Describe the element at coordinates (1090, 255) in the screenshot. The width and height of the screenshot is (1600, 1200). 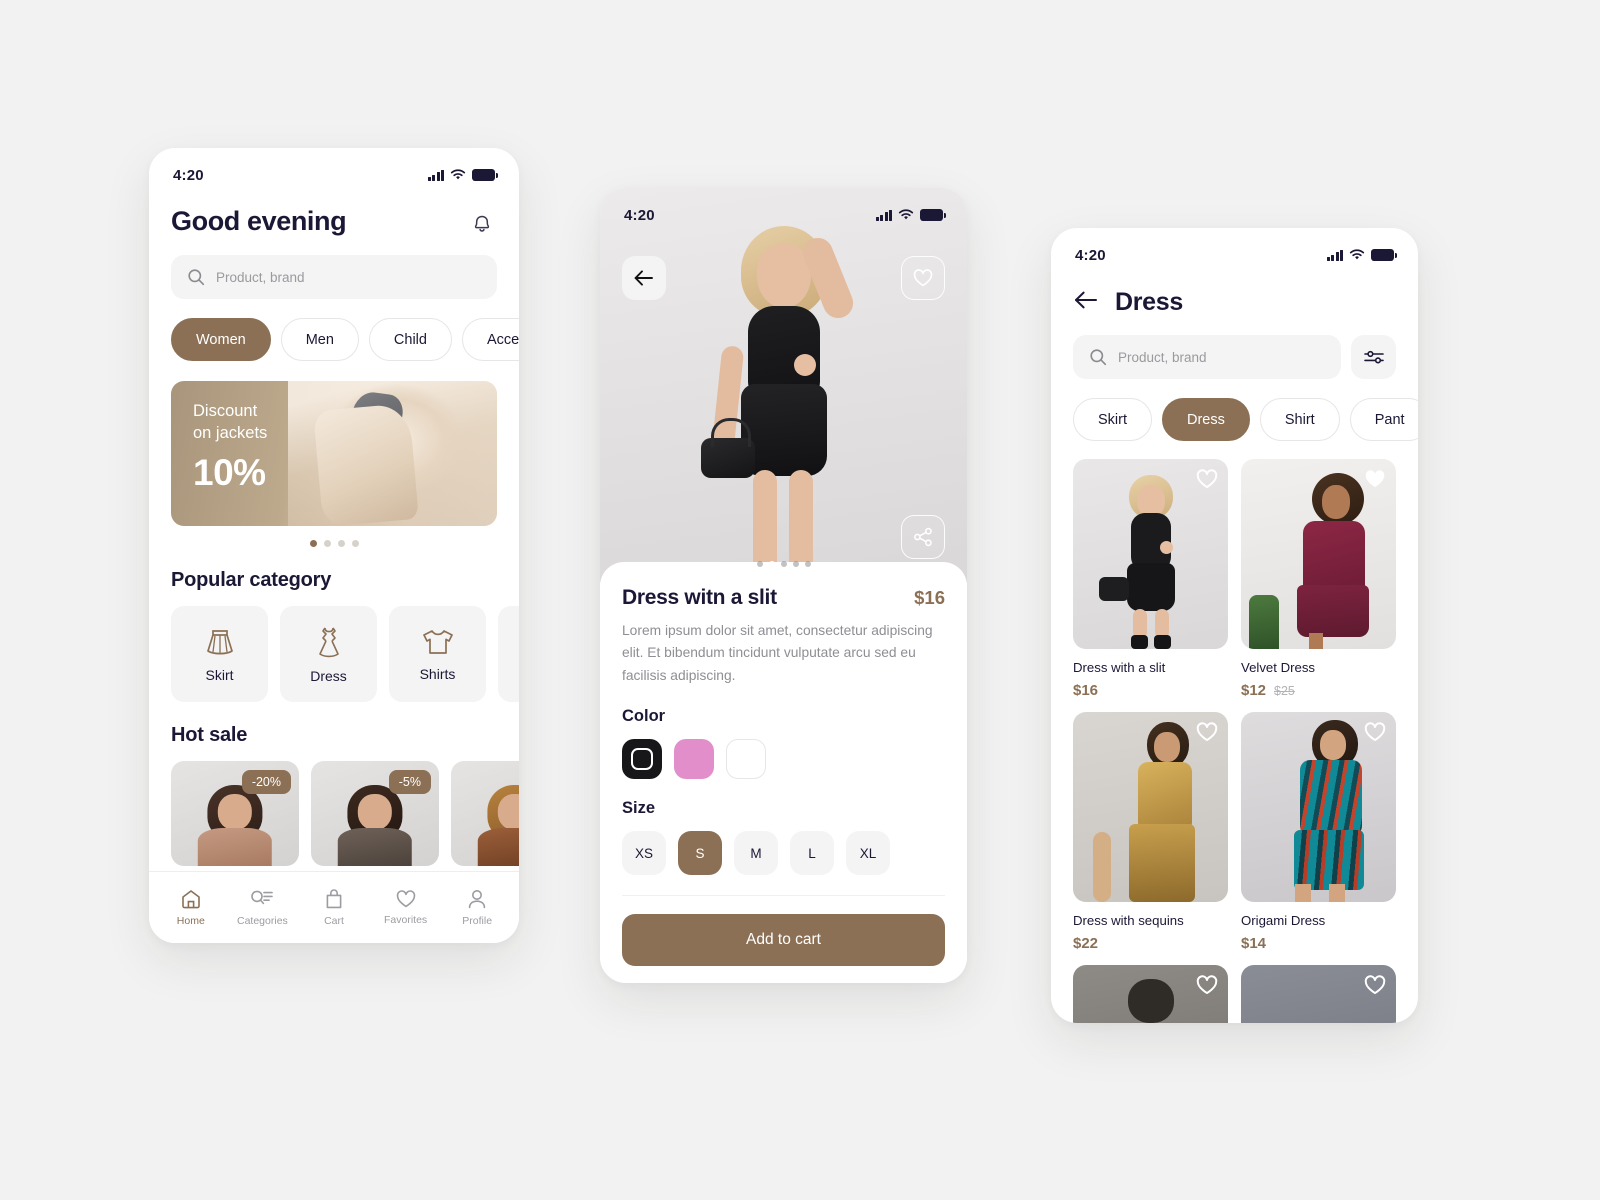
I see `status-time: 4:20` at that location.